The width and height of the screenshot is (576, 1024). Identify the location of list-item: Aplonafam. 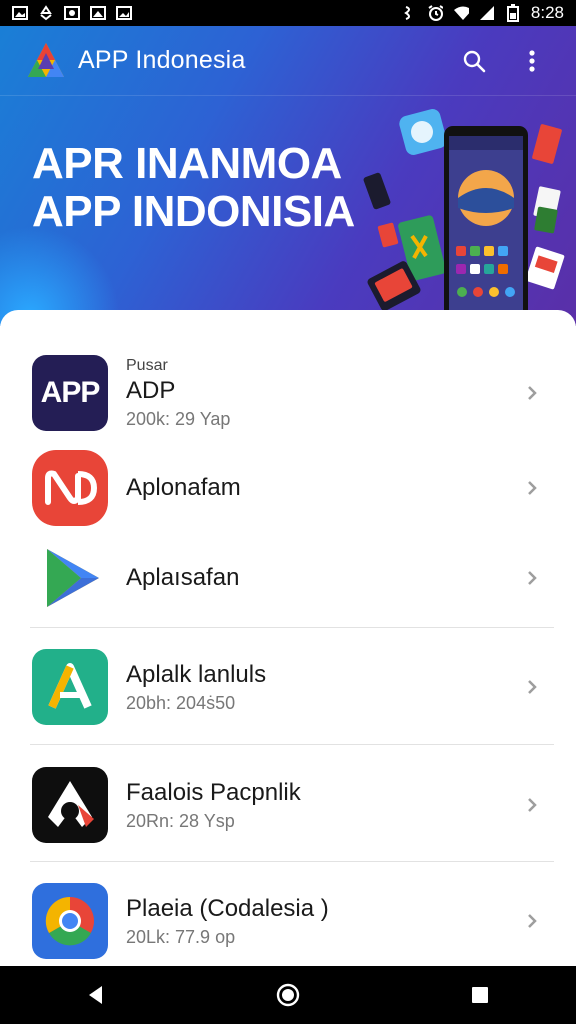
(288, 488).